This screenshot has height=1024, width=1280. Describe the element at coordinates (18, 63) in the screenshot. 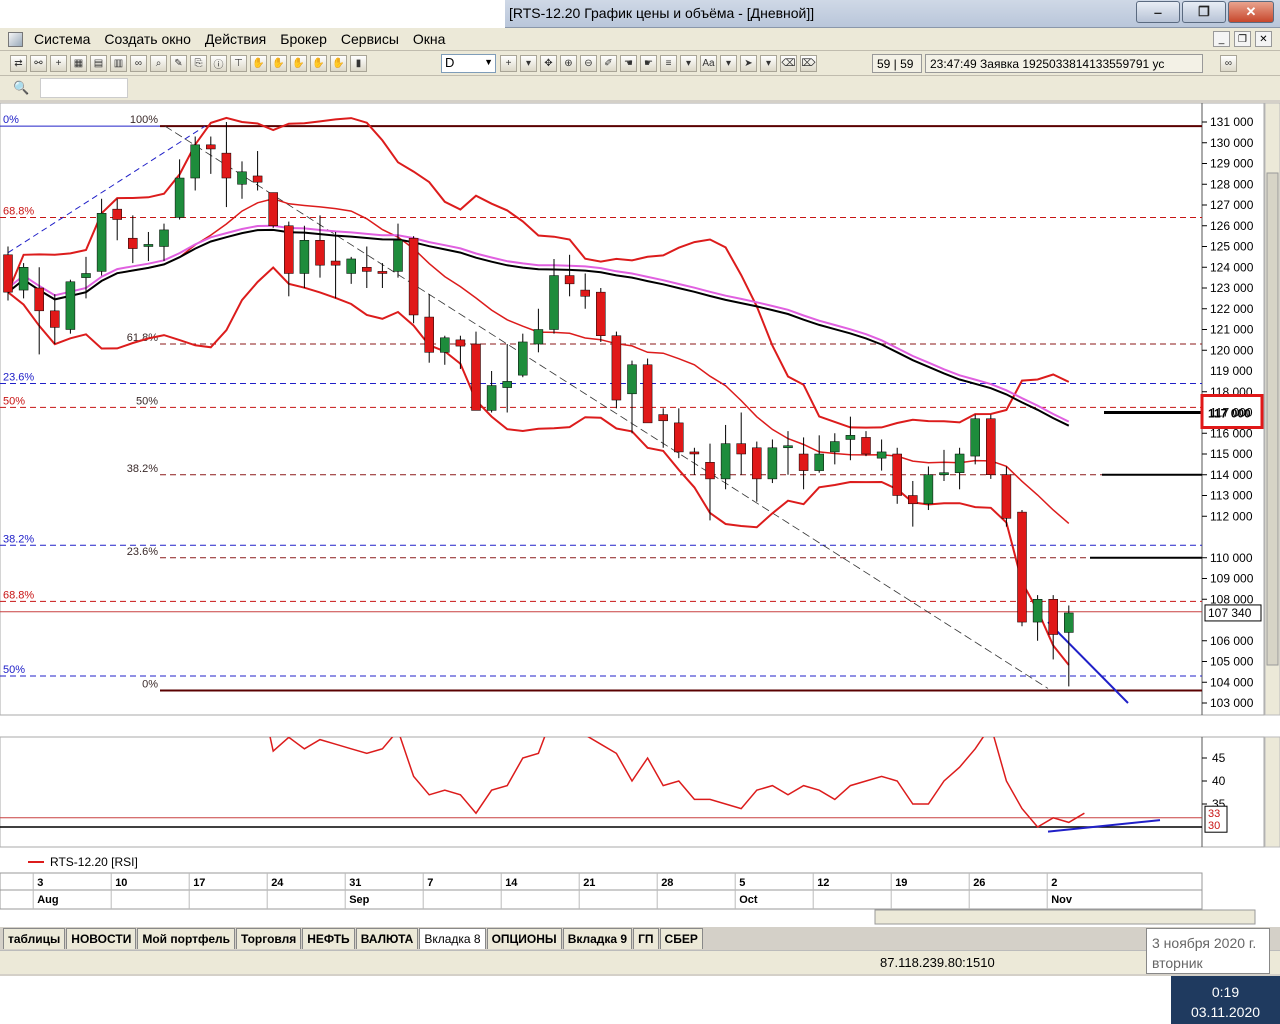

I see `arrows-icon: ⇄` at that location.